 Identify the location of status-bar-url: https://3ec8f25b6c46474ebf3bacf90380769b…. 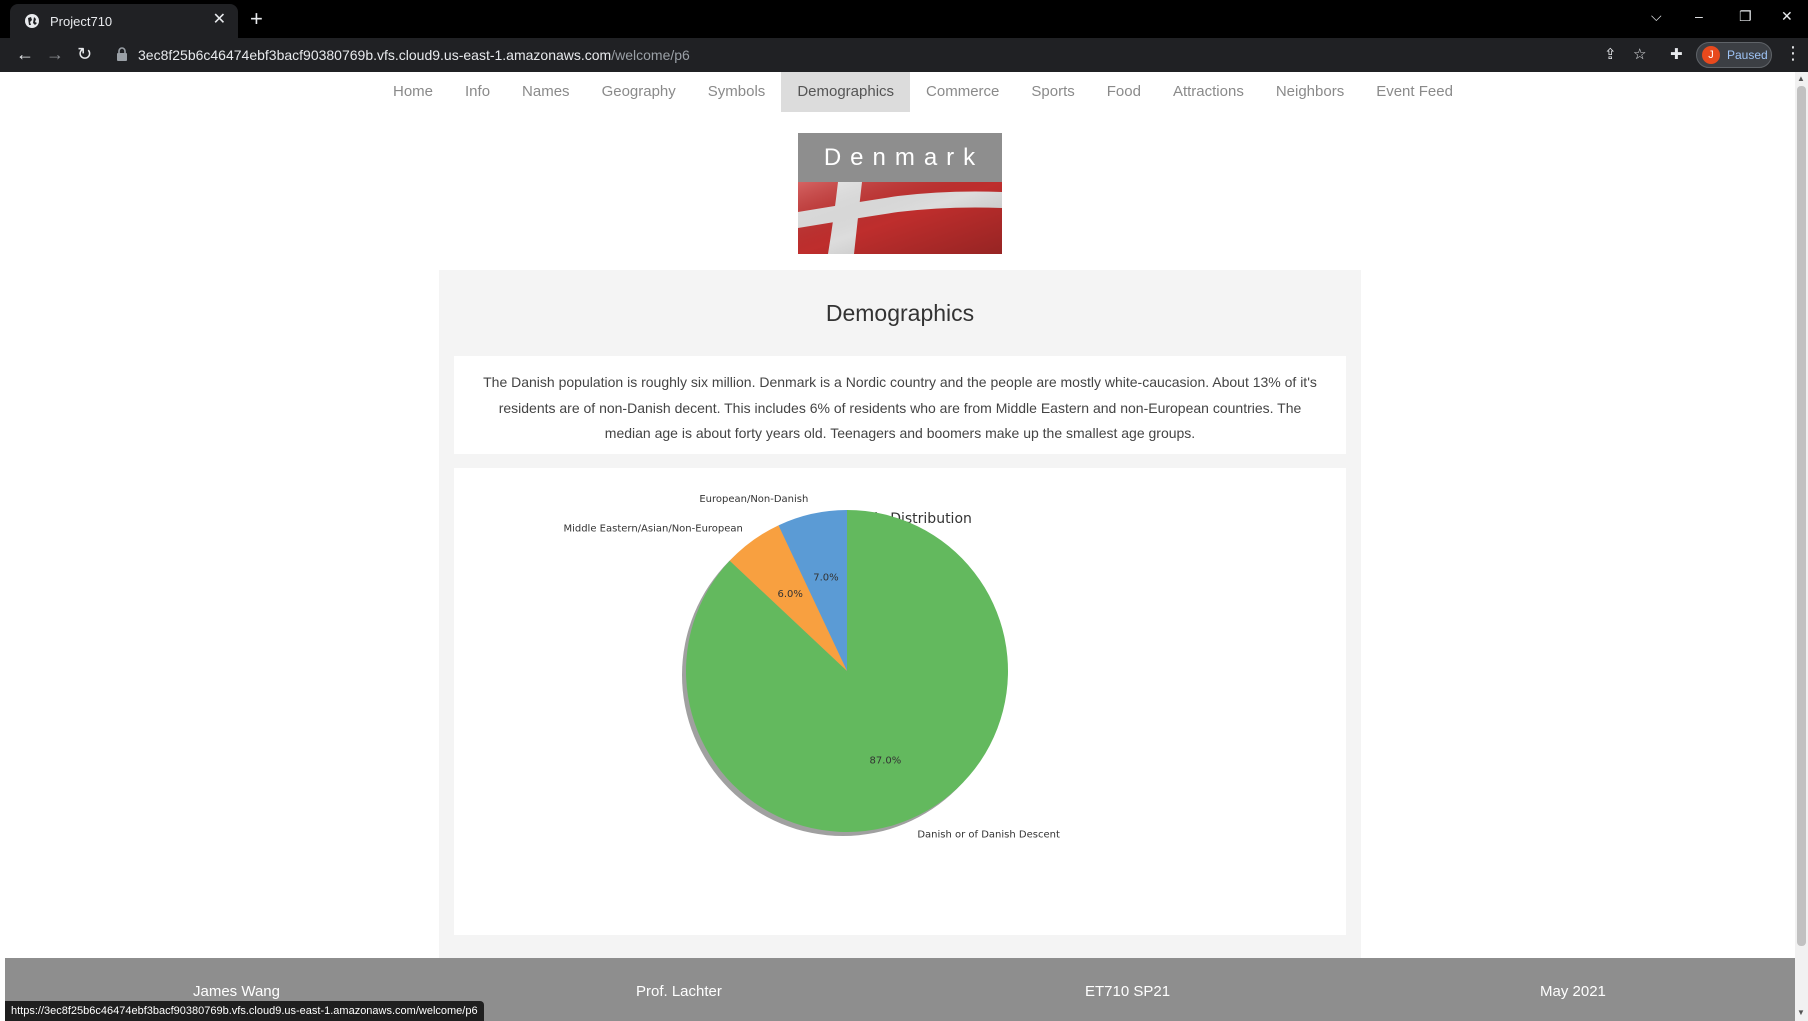
(244, 1011).